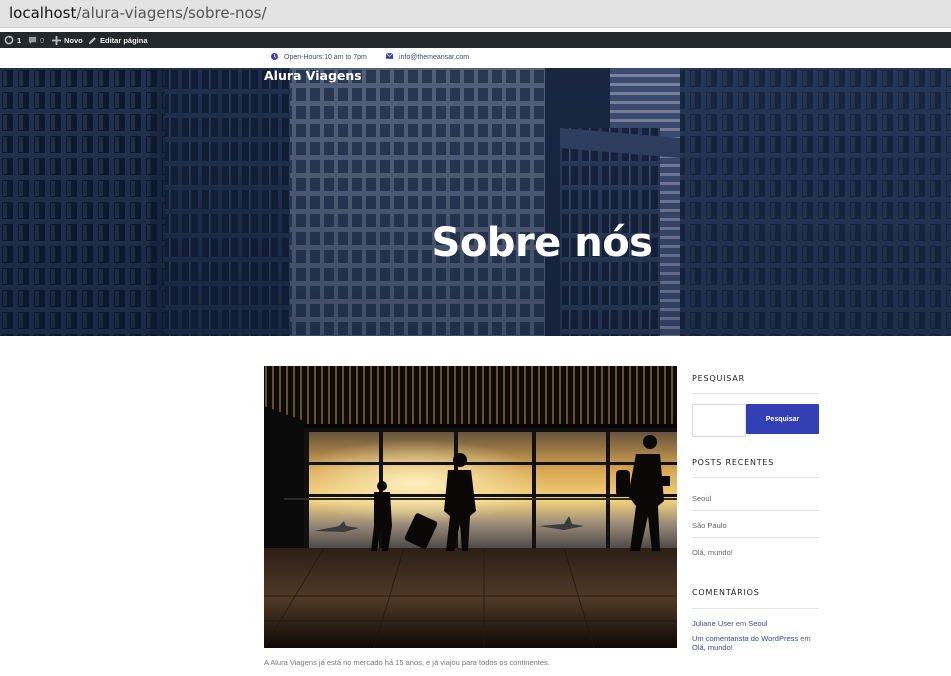  What do you see at coordinates (313, 75) in the screenshot?
I see `site-title: Alura Viagens` at bounding box center [313, 75].